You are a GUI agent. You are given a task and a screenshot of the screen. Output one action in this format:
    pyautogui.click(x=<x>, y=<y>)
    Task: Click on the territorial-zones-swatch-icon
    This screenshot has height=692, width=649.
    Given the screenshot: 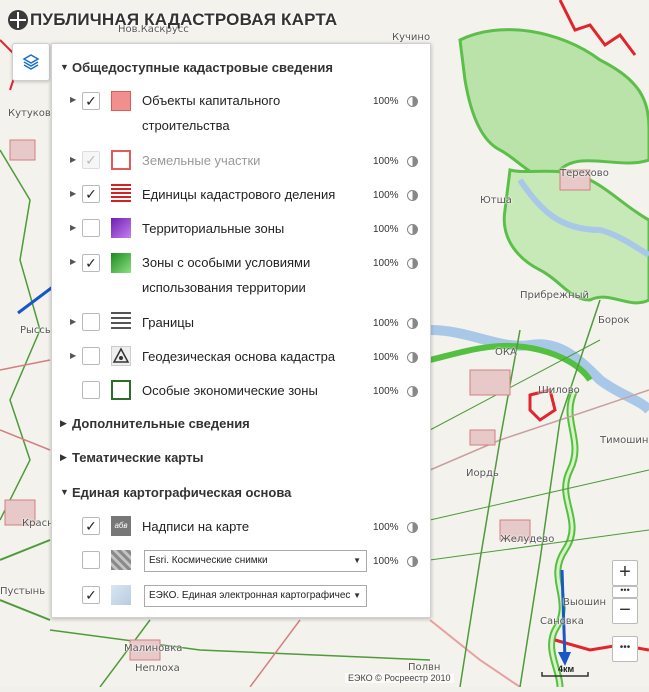 What is the action you would take?
    pyautogui.click(x=121, y=228)
    